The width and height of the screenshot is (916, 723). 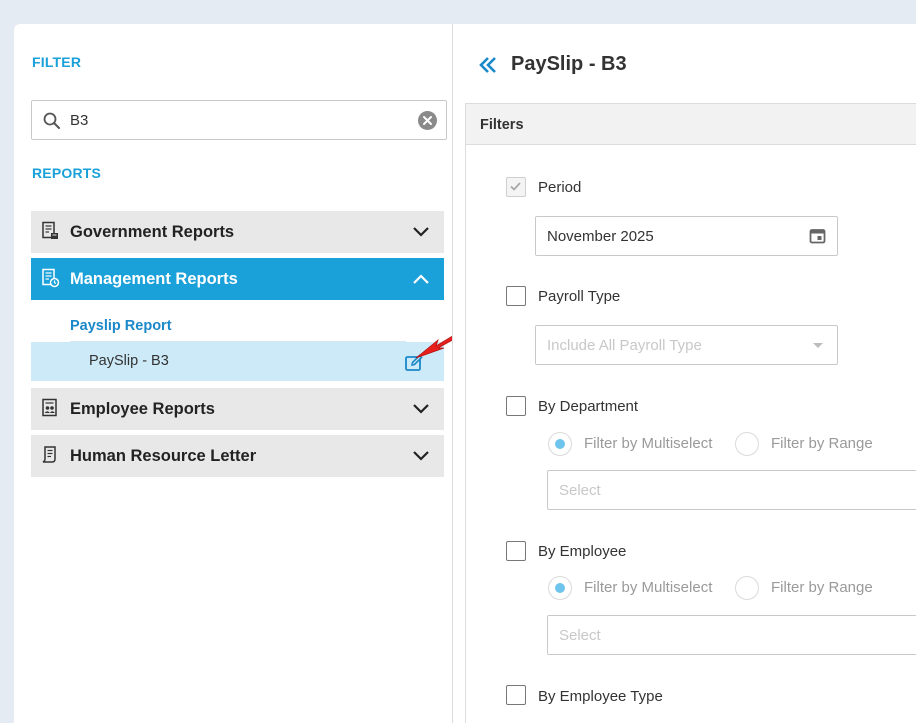 What do you see at coordinates (580, 635) in the screenshot?
I see `employee-select-placeholder: Select` at bounding box center [580, 635].